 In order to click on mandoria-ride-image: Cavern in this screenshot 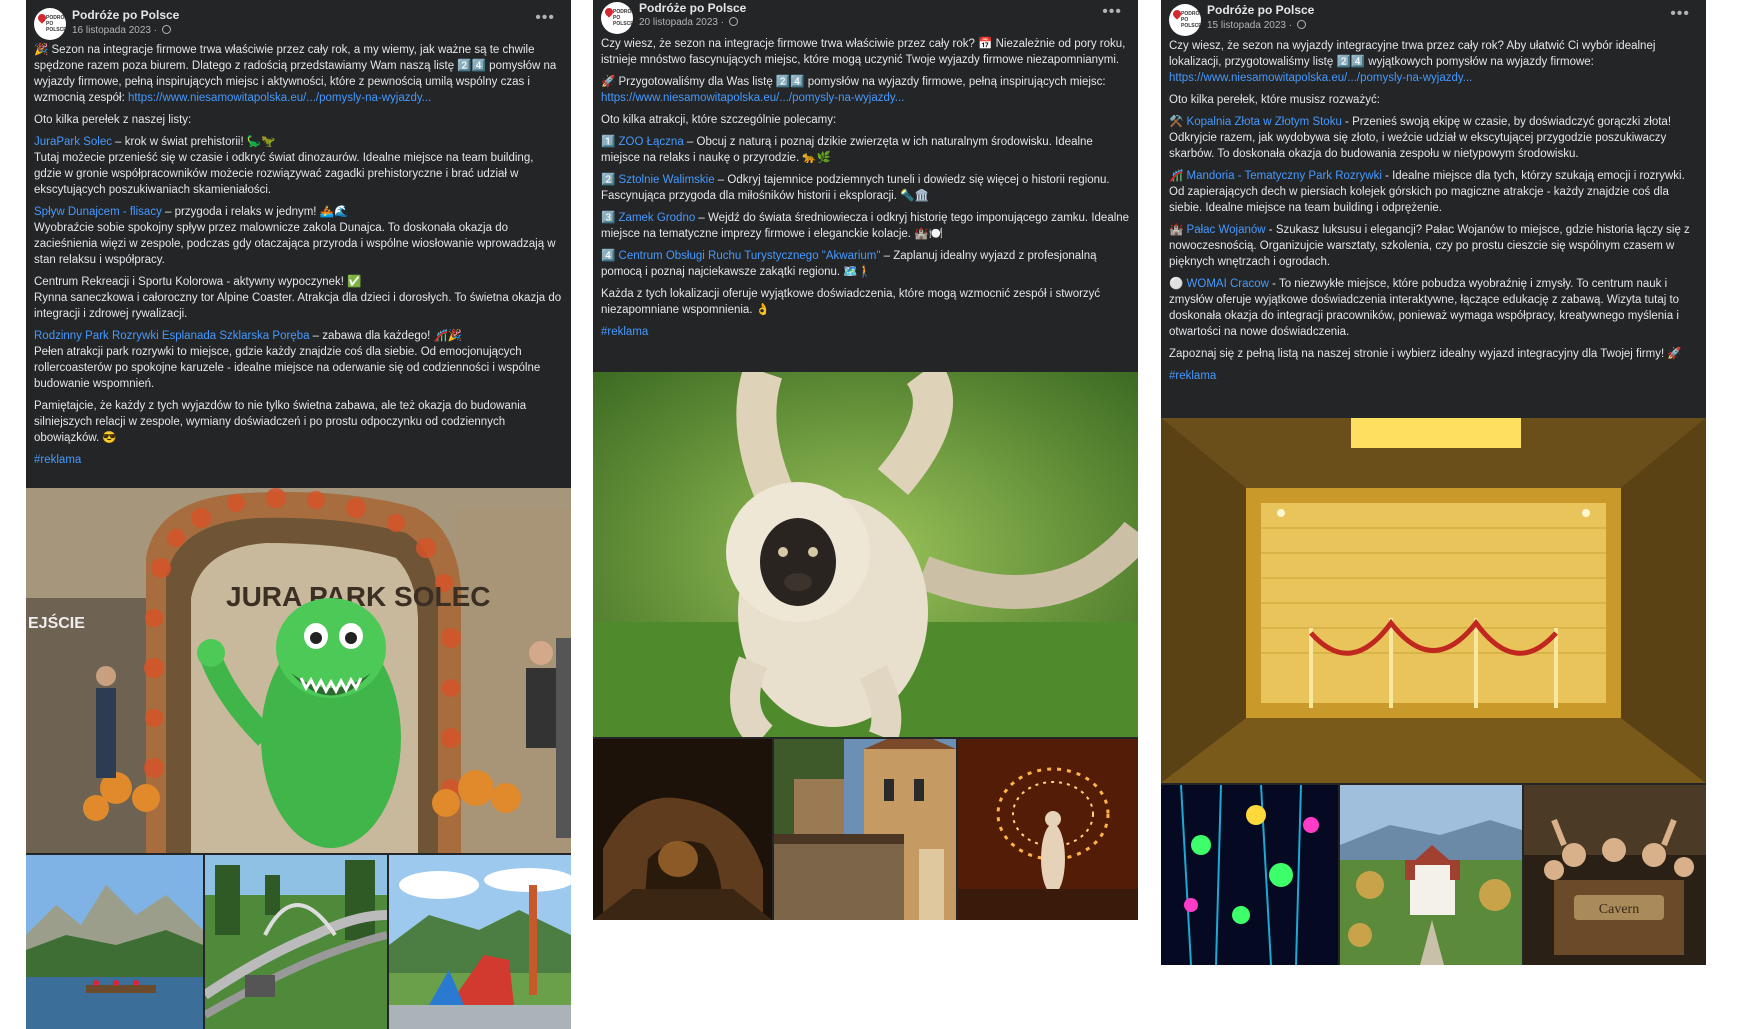, I will do `click(1615, 875)`.